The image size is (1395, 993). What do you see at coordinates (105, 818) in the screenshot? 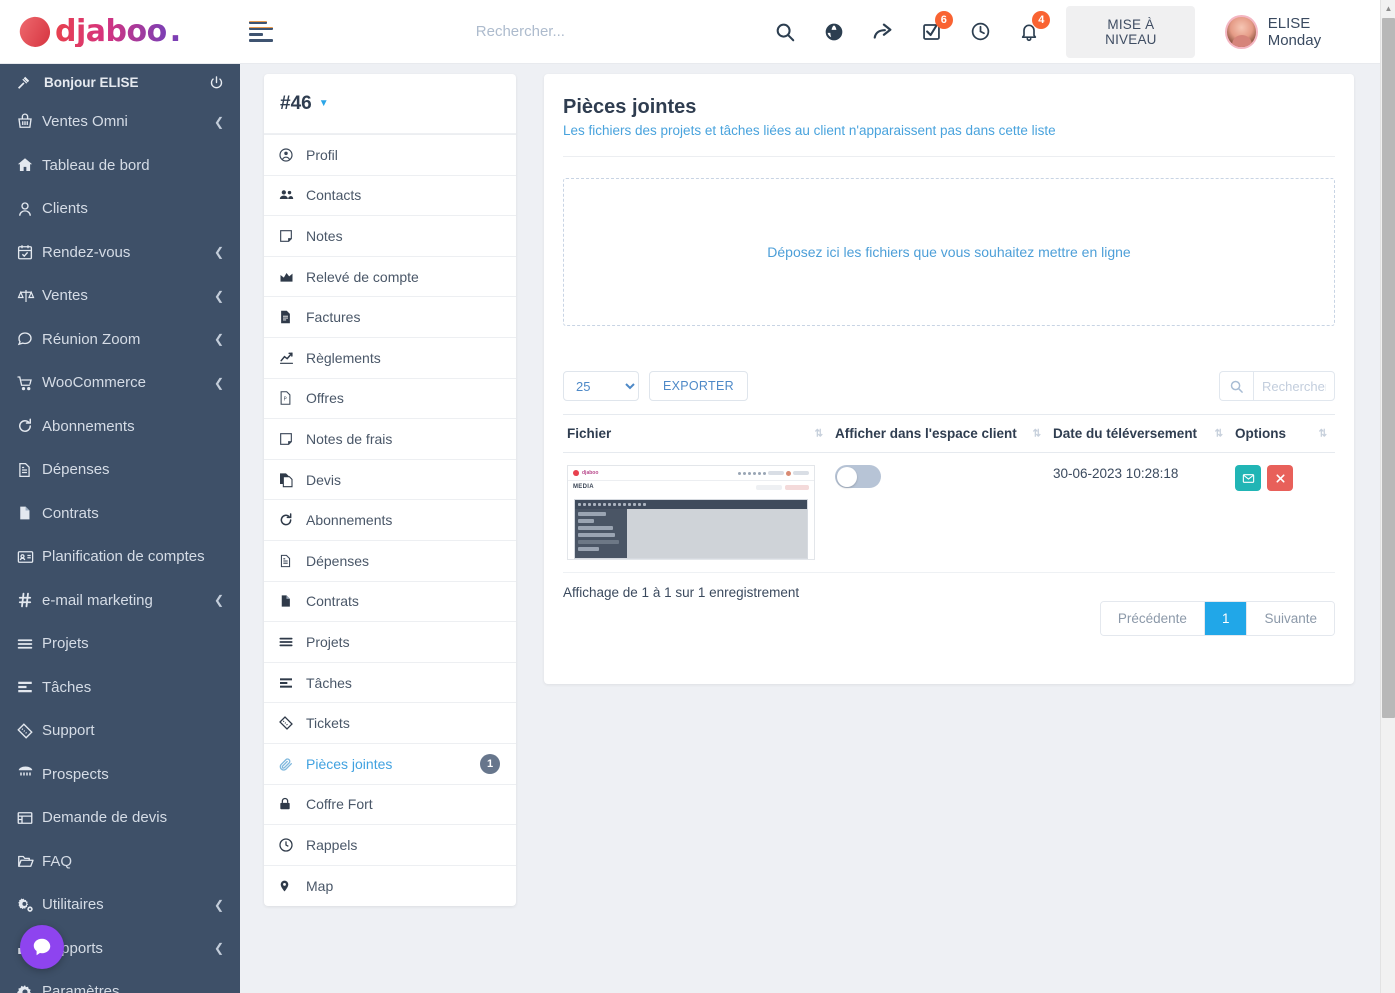
I see `sidebar-label: Demande de devis` at bounding box center [105, 818].